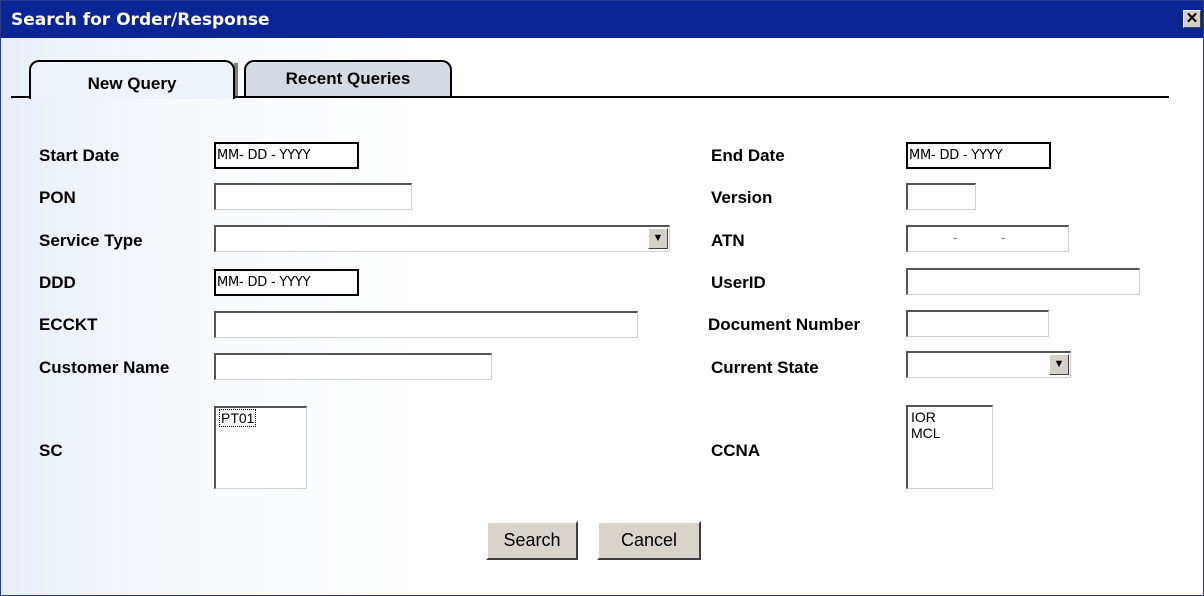  What do you see at coordinates (649, 540) in the screenshot?
I see `cancel-button: Cancel` at bounding box center [649, 540].